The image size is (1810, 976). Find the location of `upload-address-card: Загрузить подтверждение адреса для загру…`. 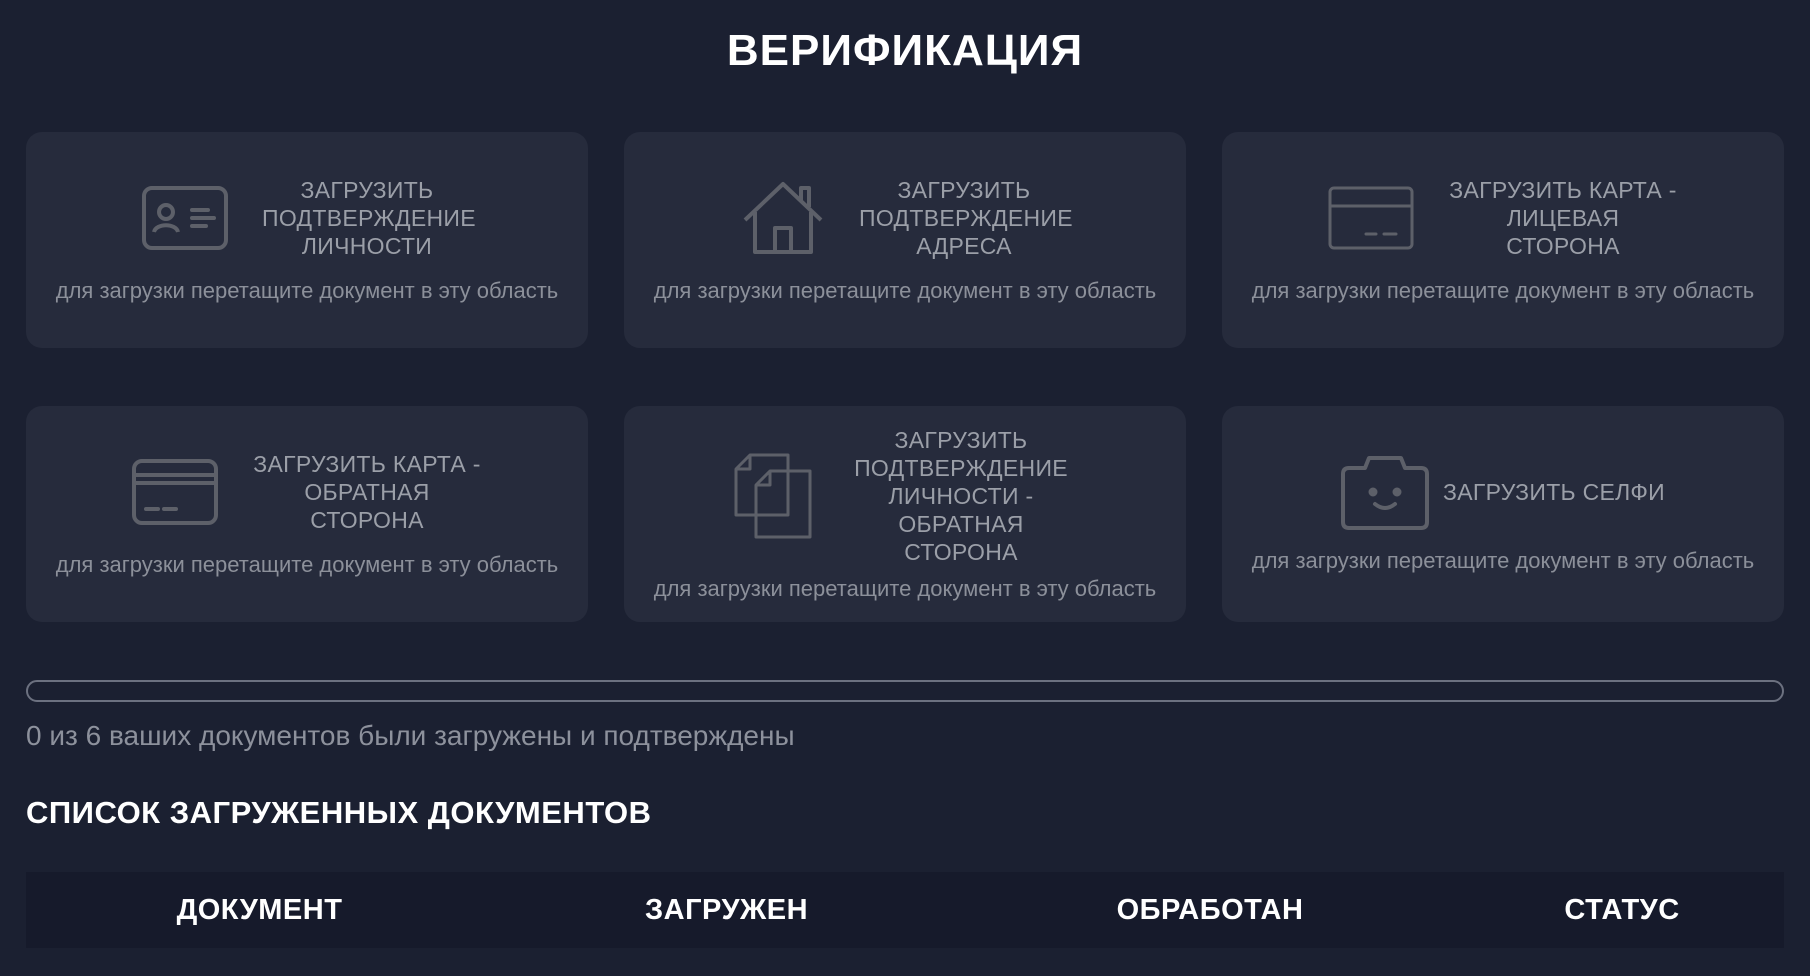

upload-address-card: Загрузить подтверждение адреса для загру… is located at coordinates (905, 240).